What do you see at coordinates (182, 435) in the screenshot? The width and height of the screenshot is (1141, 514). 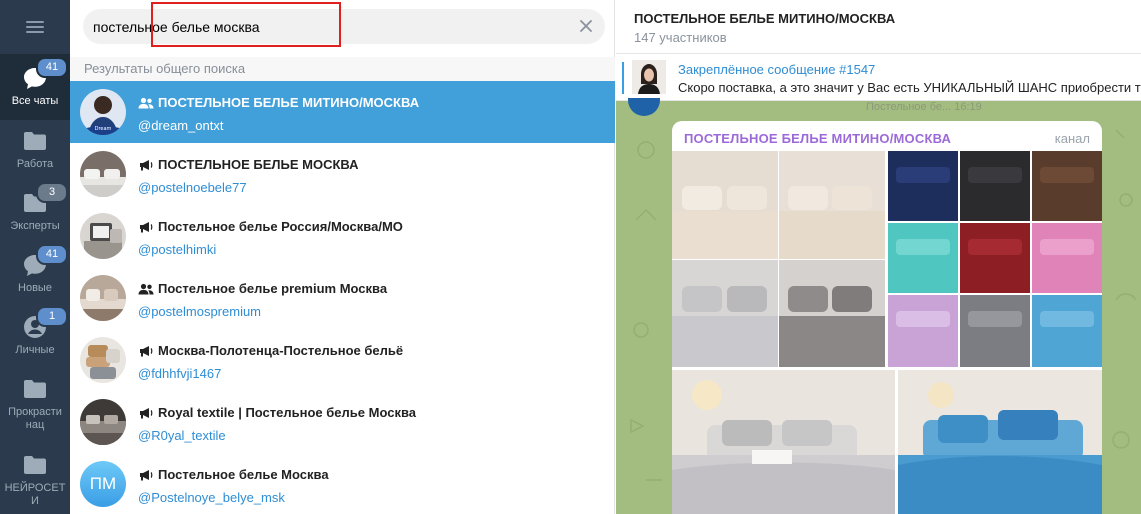 I see `result-username: @R0yal_textile` at bounding box center [182, 435].